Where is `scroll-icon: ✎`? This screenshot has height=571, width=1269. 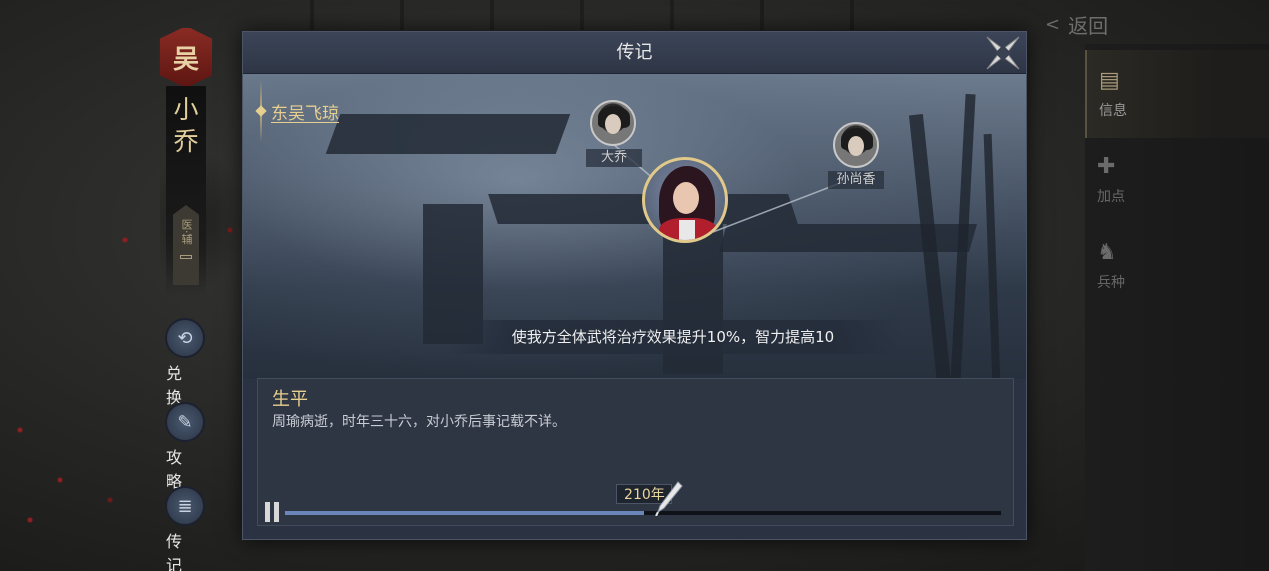 scroll-icon: ✎ is located at coordinates (185, 422).